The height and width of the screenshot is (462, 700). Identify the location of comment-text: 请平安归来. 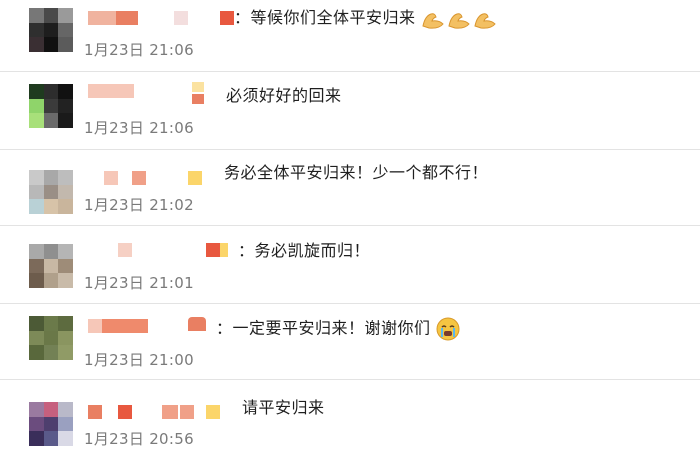
(283, 407).